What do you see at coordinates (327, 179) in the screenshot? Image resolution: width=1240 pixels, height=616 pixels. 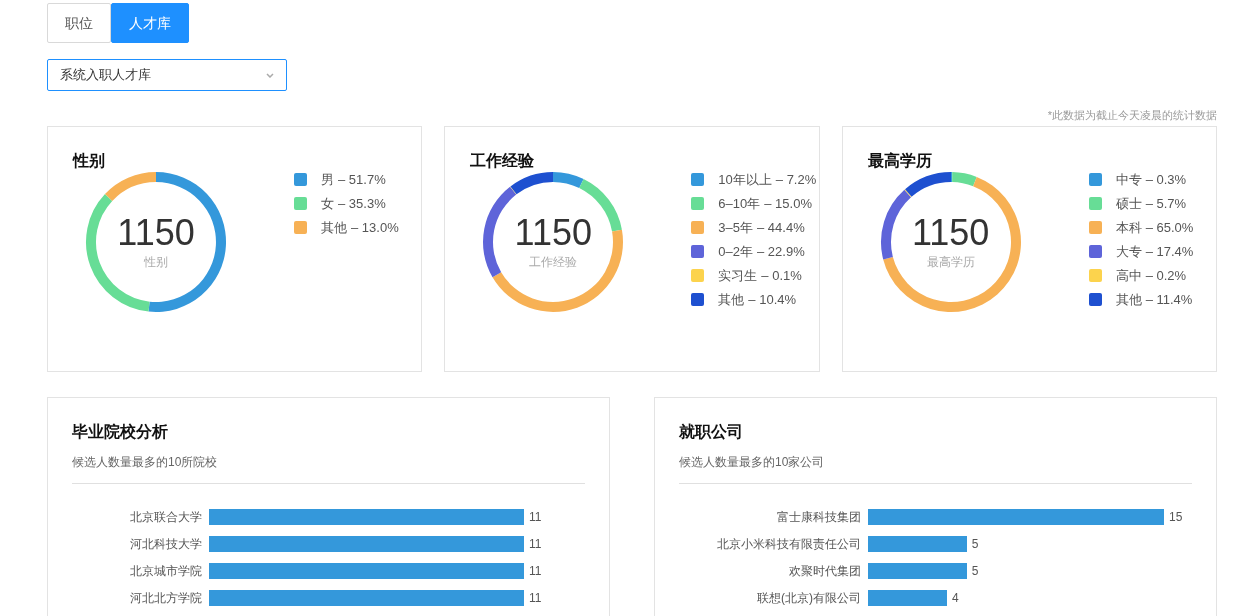 I see `legend-label: 男` at bounding box center [327, 179].